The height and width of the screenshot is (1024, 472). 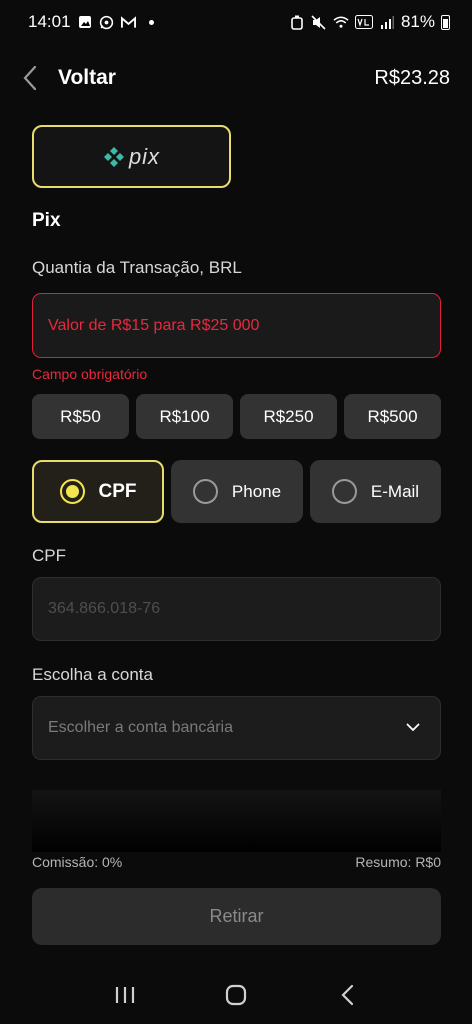 I want to click on recent-apps-icon, so click(x=125, y=994).